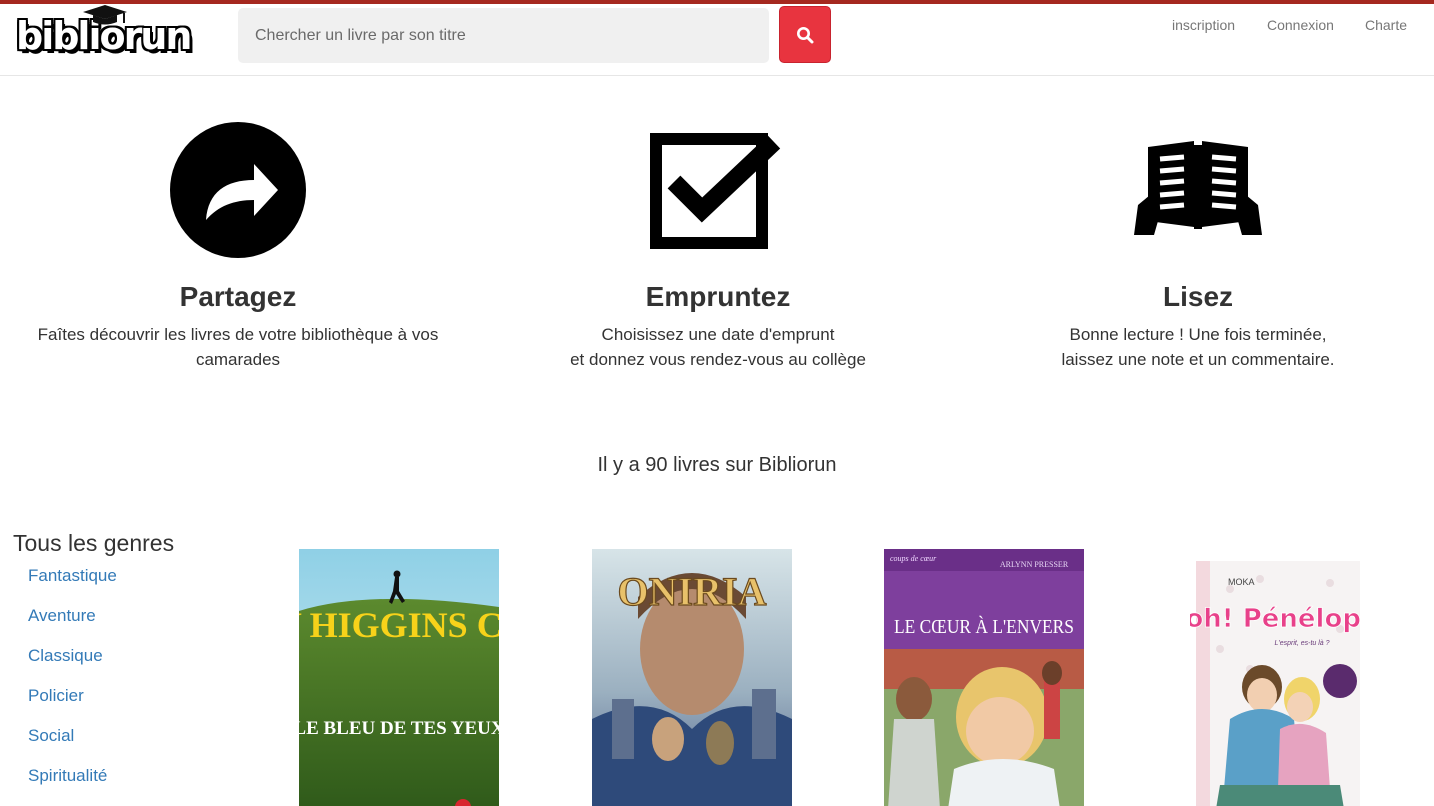  I want to click on feature-title: Lisez, so click(1198, 296).